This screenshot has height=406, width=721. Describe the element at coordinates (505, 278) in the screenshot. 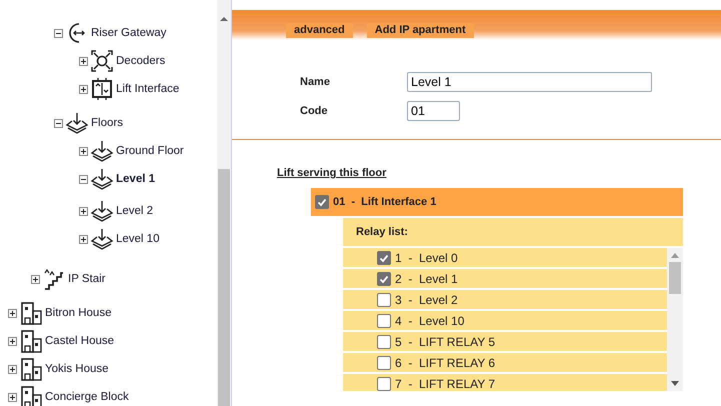

I see `relay-row: 2 - Level 1` at that location.